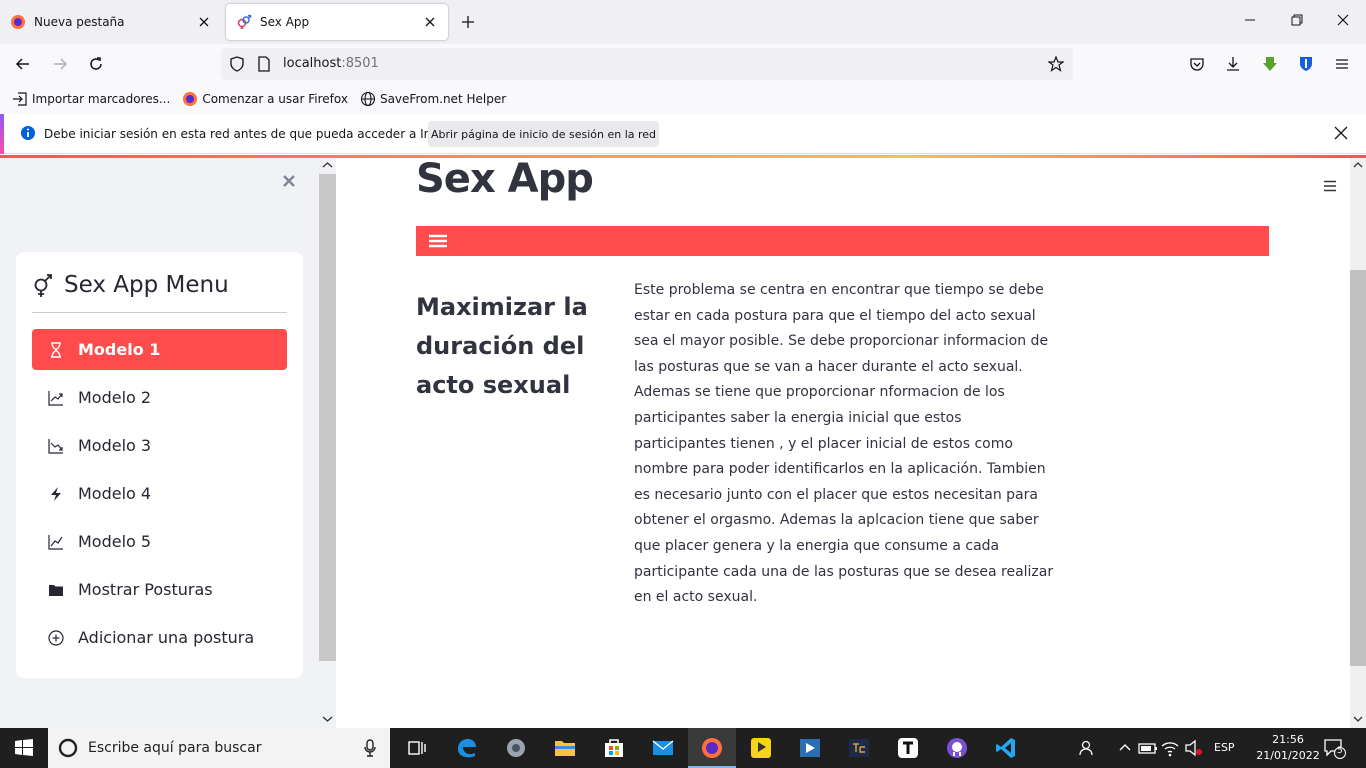 This screenshot has width=1366, height=768. Describe the element at coordinates (957, 748) in the screenshot. I see `github-icon` at that location.